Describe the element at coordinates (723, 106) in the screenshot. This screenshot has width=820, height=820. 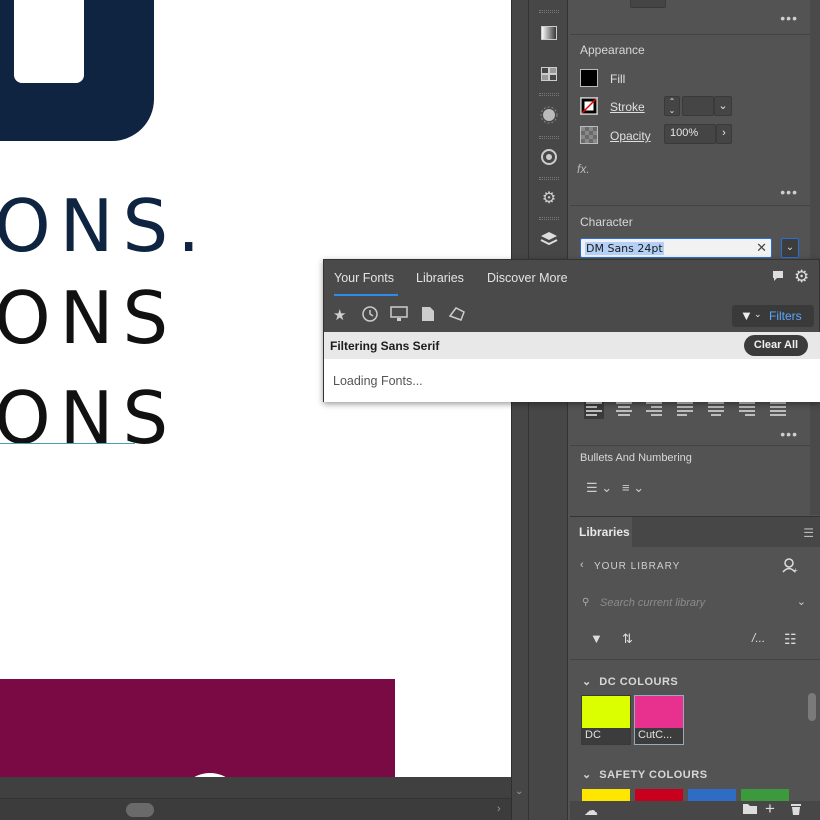
I see `stroke-weight-dropdown: ⌄` at that location.